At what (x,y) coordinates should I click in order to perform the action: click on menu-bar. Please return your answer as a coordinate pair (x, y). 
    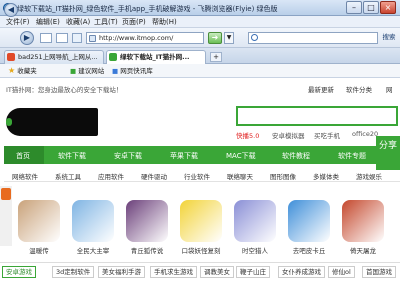
    Looking at the image, I should click on (200, 22).